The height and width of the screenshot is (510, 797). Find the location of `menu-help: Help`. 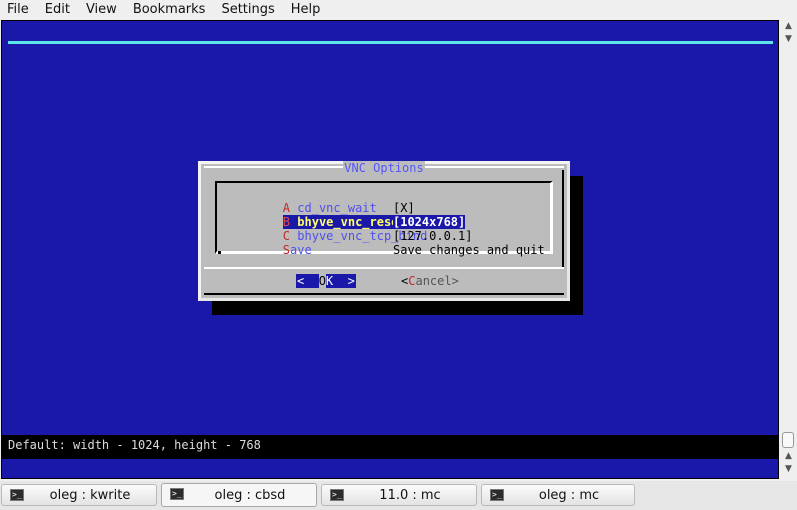

menu-help: Help is located at coordinates (306, 10).